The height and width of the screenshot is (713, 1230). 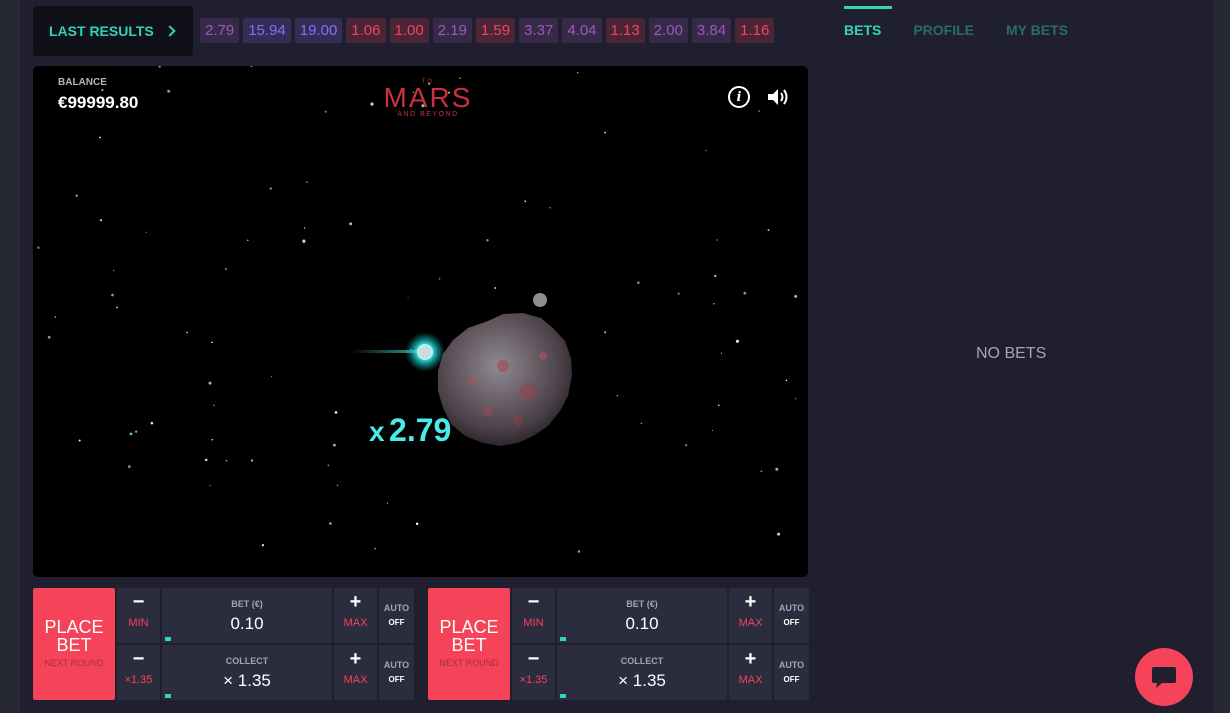 What do you see at coordinates (1011, 353) in the screenshot?
I see `no-bets-message: NO BETS` at bounding box center [1011, 353].